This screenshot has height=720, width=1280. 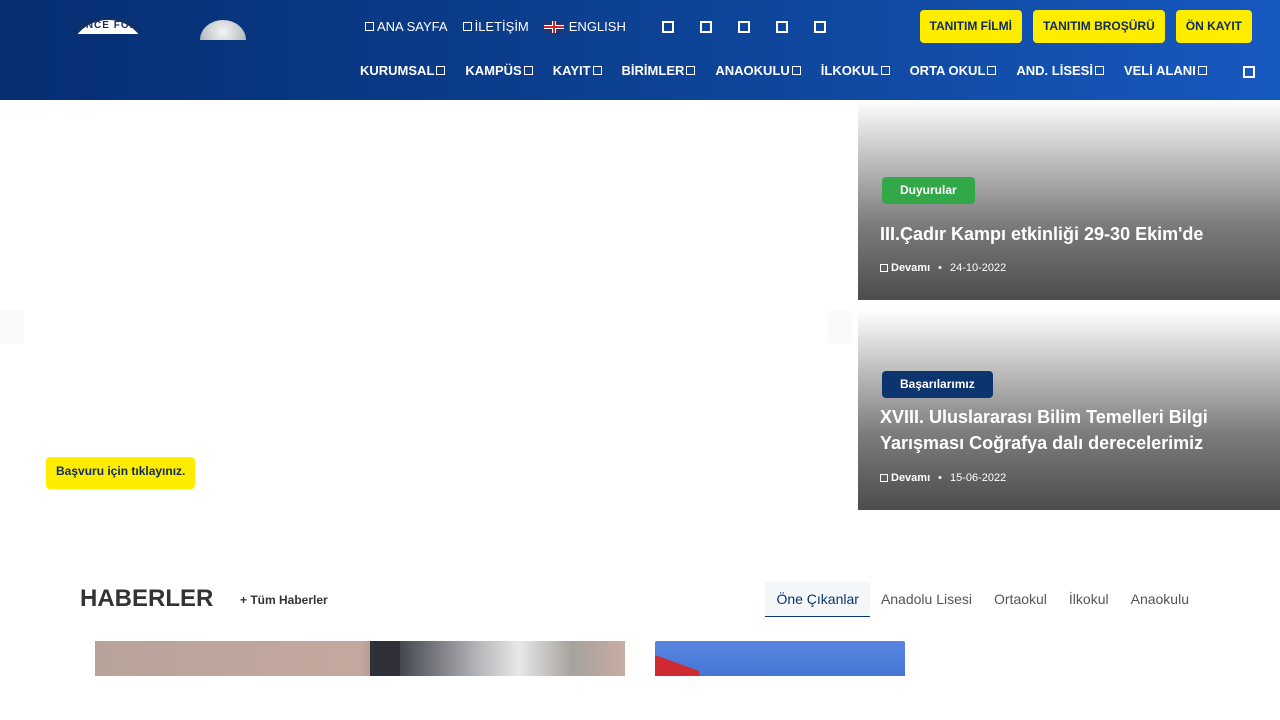 I want to click on nav-item-kurumsal: KURUMSAL, so click(x=403, y=70).